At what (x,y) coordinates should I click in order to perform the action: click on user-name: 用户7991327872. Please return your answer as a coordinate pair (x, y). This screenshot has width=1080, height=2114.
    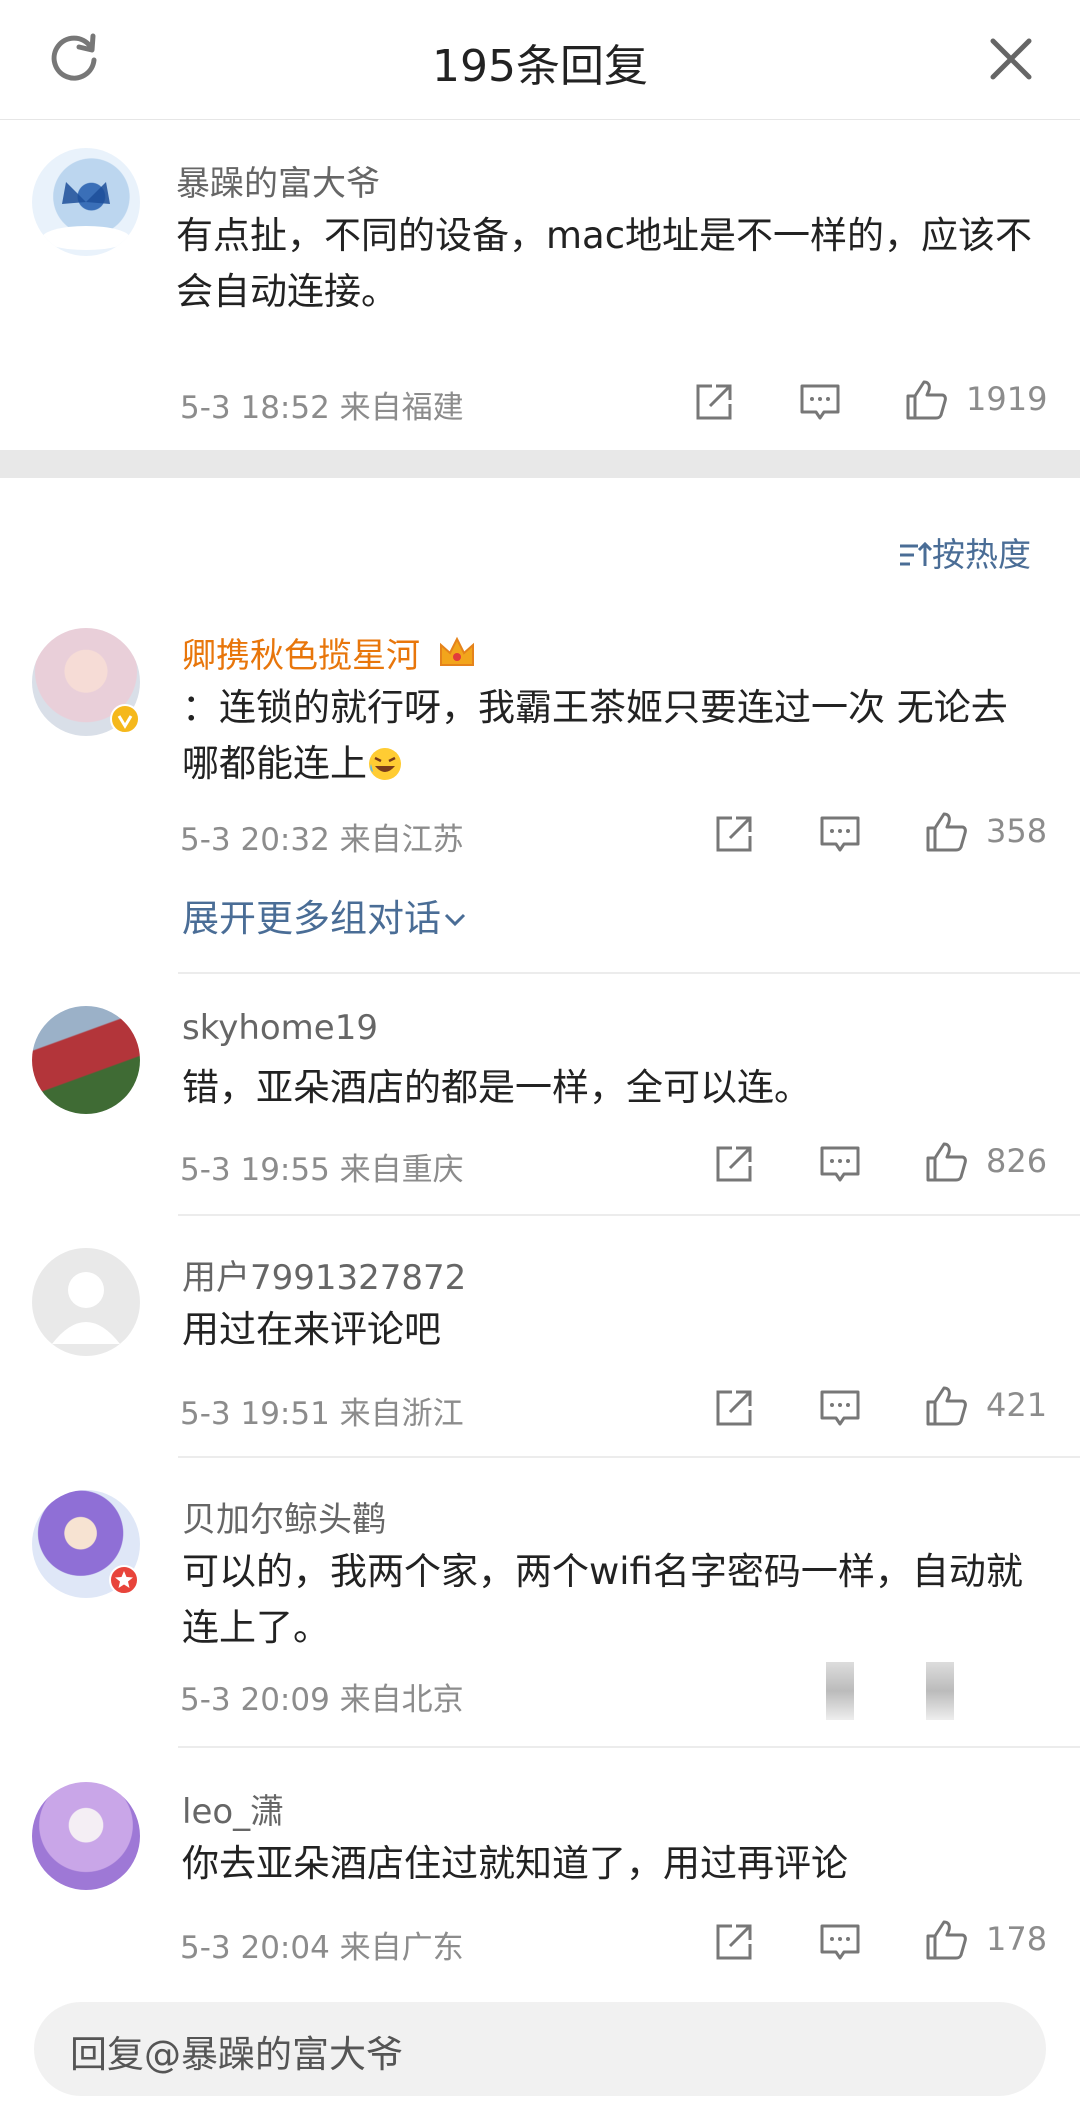
    Looking at the image, I should click on (324, 1274).